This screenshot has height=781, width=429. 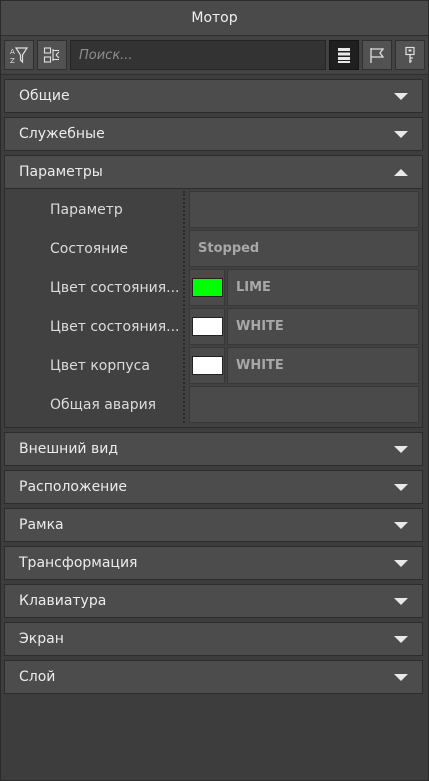 I want to click on section-screen: Экран, so click(x=213, y=639).